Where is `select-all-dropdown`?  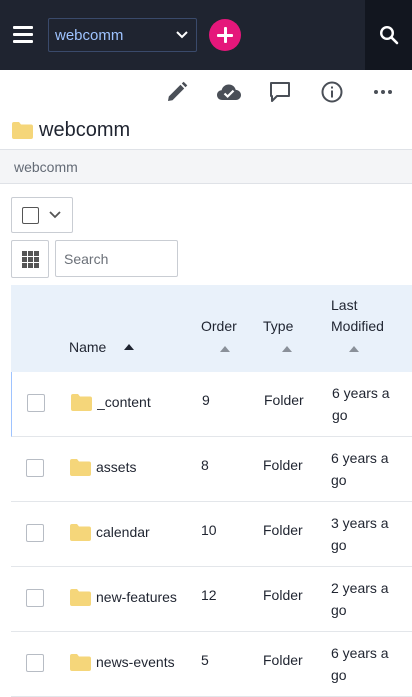 select-all-dropdown is located at coordinates (42, 215).